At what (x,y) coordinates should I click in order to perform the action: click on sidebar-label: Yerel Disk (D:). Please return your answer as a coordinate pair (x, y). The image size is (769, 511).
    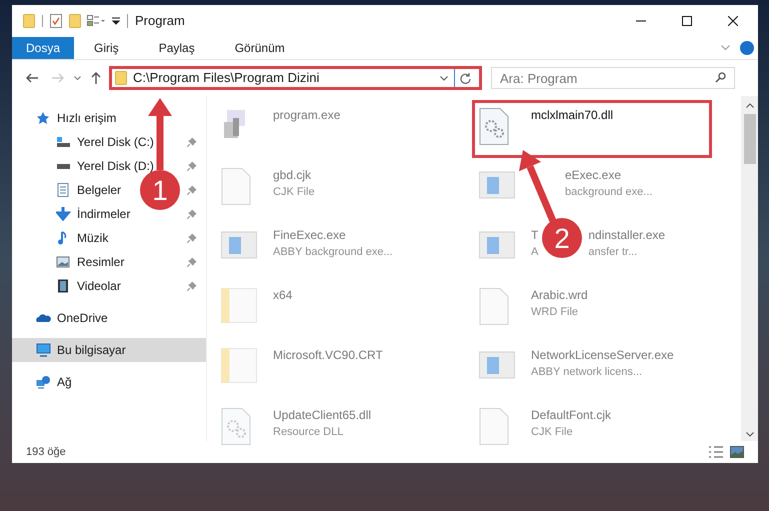
    Looking at the image, I should click on (115, 166).